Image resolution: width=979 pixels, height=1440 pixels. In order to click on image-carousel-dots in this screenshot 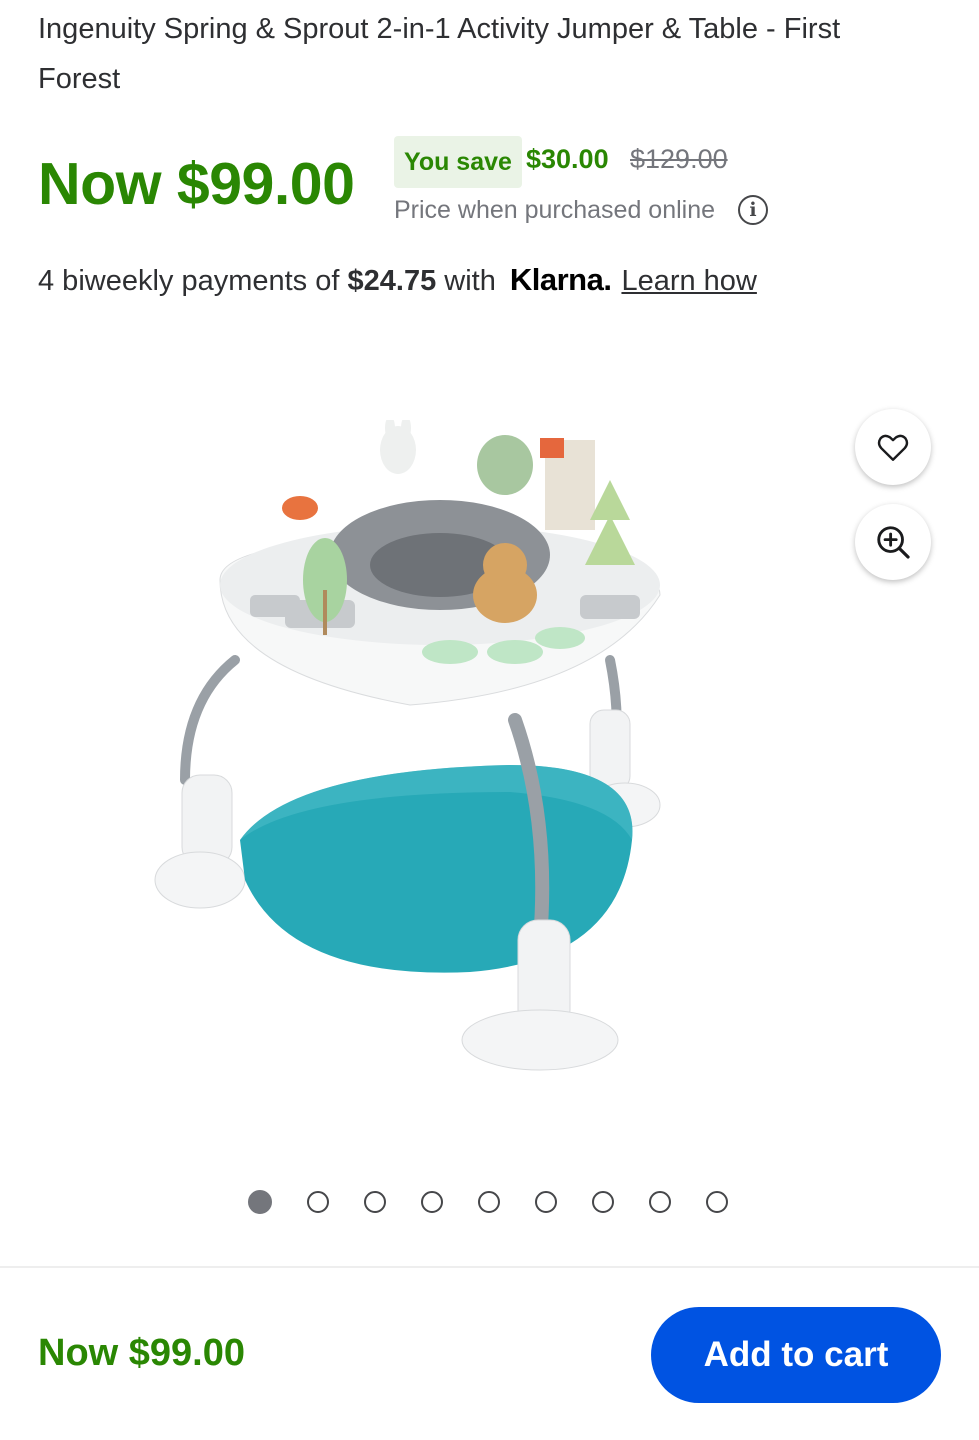, I will do `click(505, 1202)`.